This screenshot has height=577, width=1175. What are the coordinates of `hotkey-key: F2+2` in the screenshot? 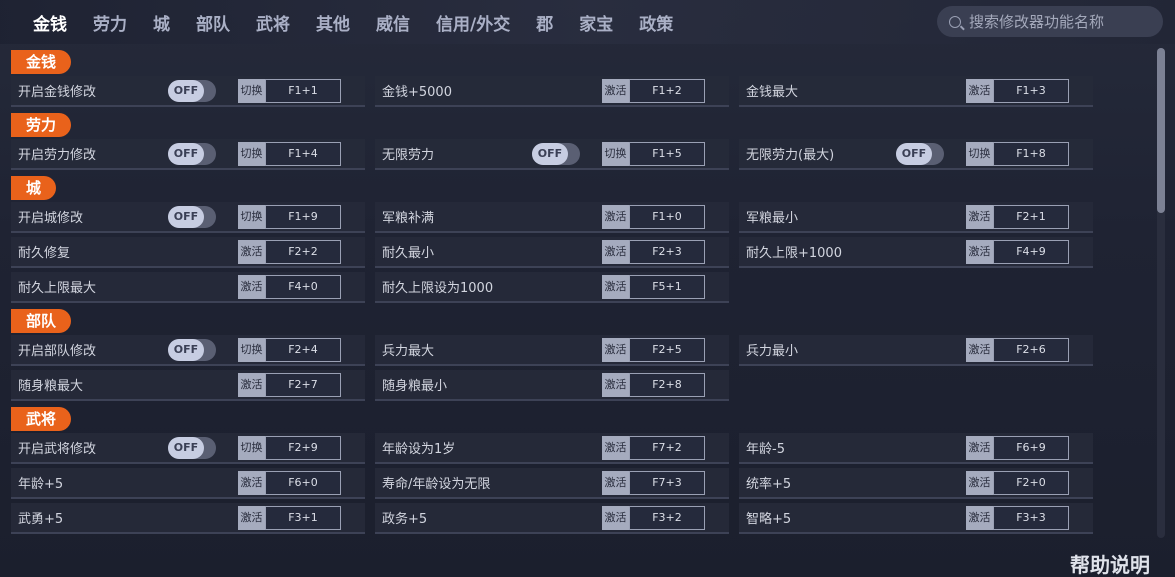 It's located at (303, 252).